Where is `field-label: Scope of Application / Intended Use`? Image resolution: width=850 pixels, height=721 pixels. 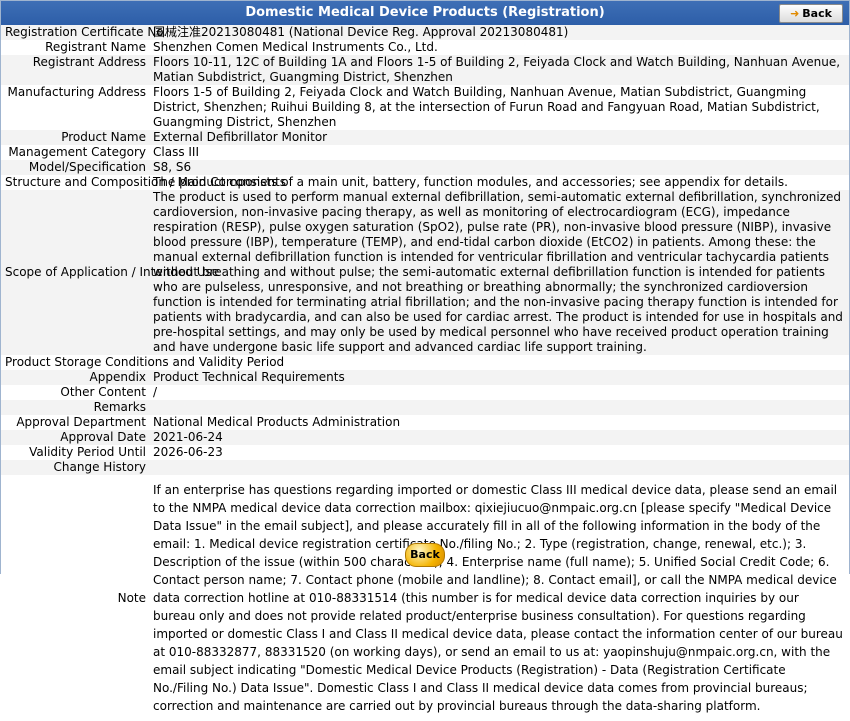
field-label: Scope of Application / Intended Use is located at coordinates (110, 272).